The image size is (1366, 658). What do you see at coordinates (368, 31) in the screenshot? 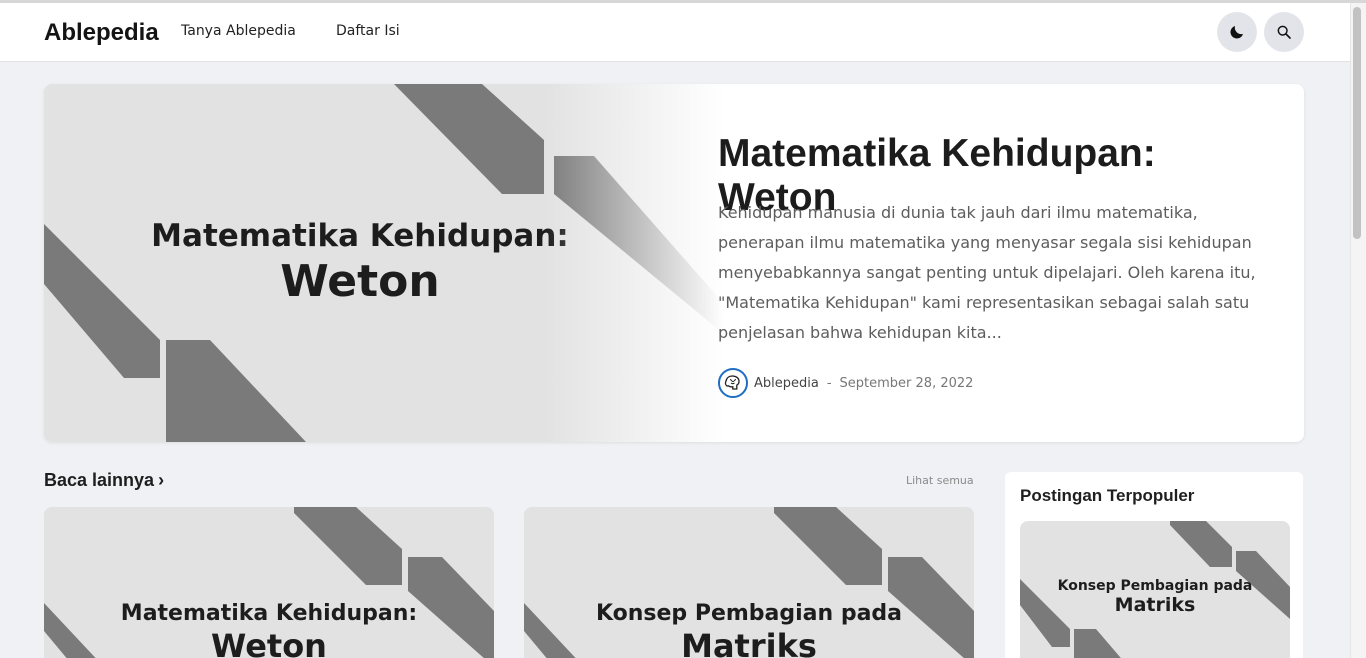
I see `nav-link-daftar-isi: Daftar Isi` at bounding box center [368, 31].